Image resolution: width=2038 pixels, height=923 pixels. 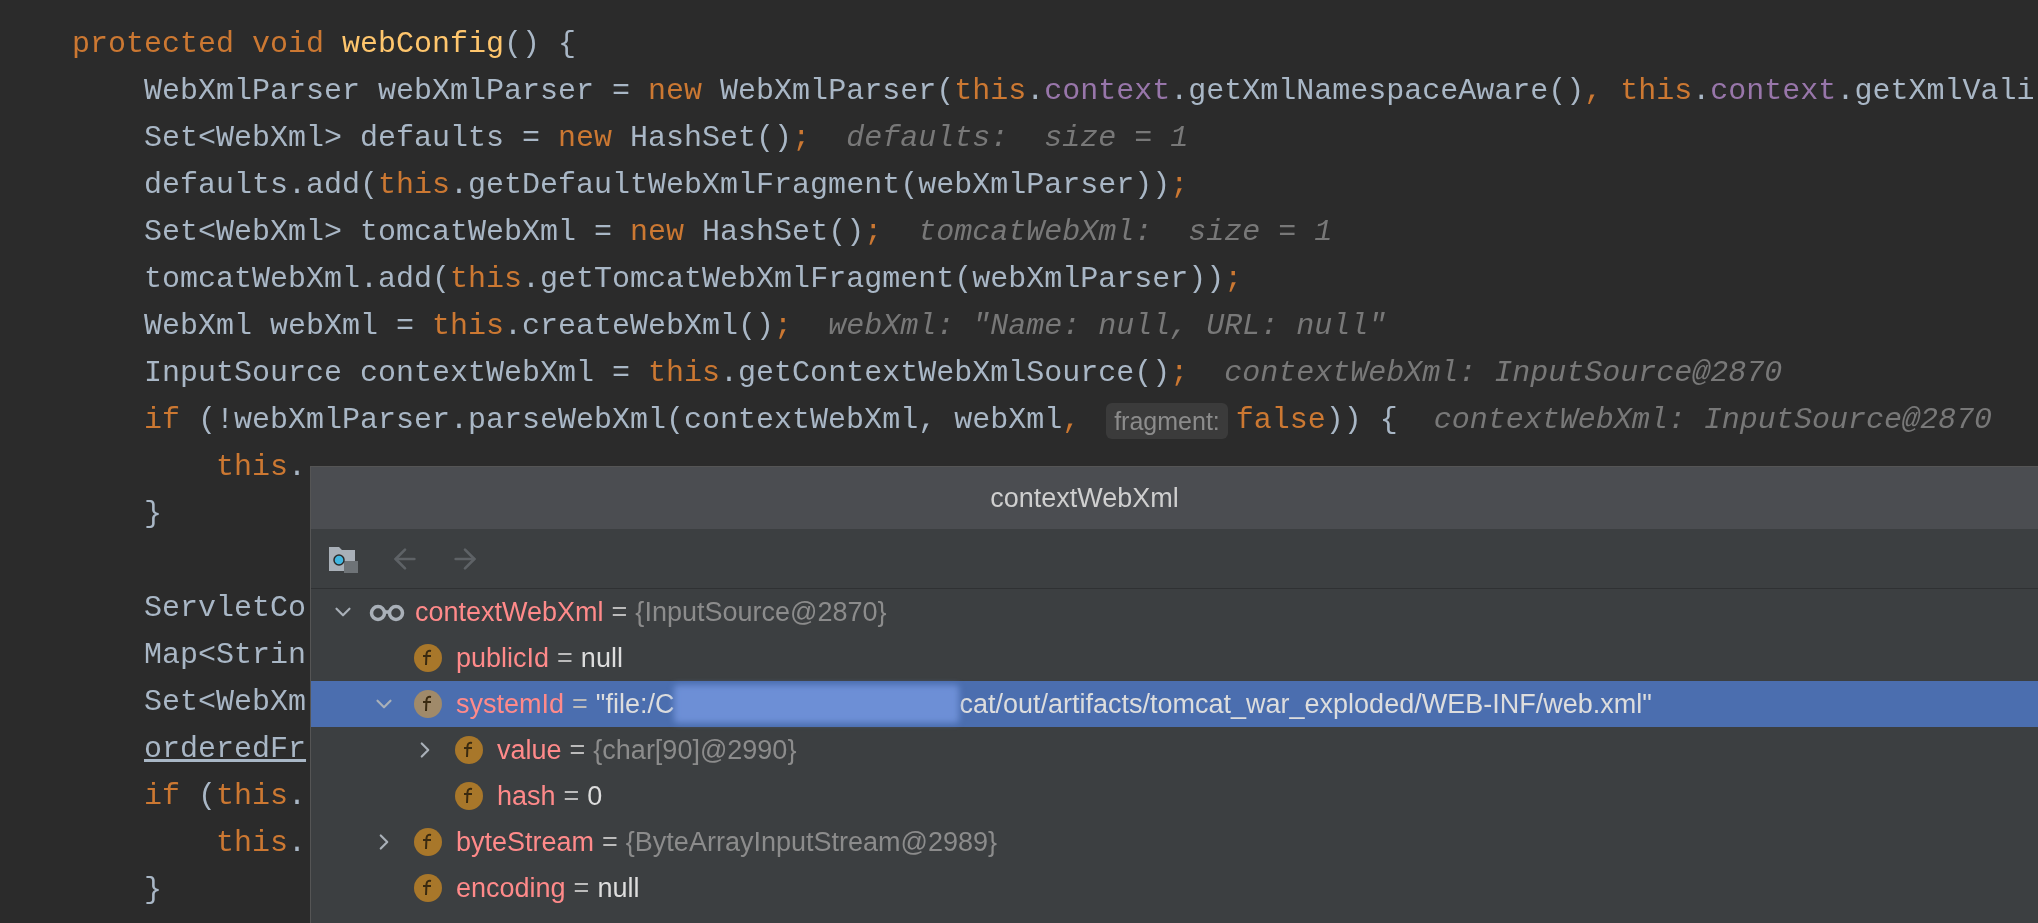 What do you see at coordinates (1174, 750) in the screenshot?
I see `tree-row: value = {char[90]@2990}` at bounding box center [1174, 750].